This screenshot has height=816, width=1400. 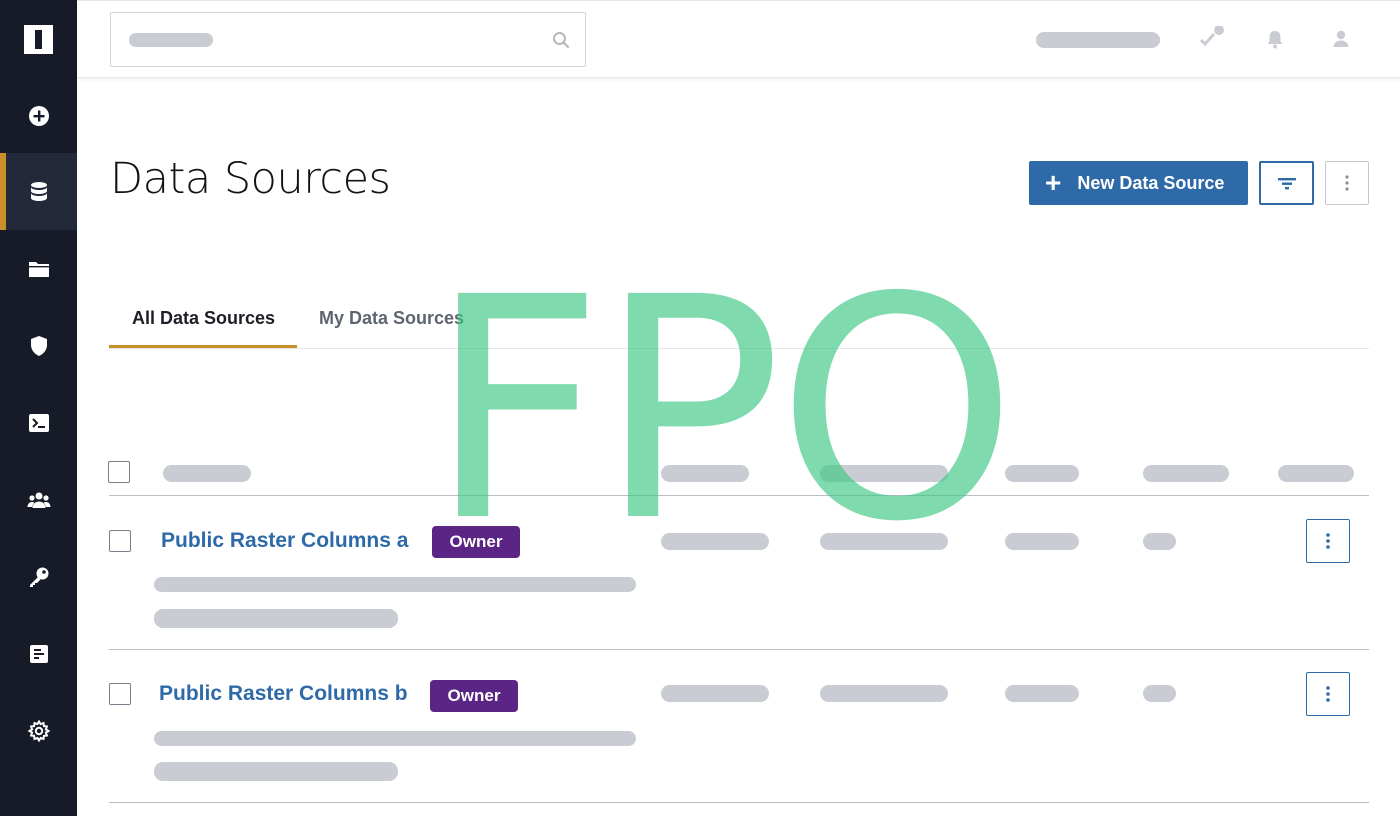 I want to click on sidebar-item-settings, so click(x=38, y=730).